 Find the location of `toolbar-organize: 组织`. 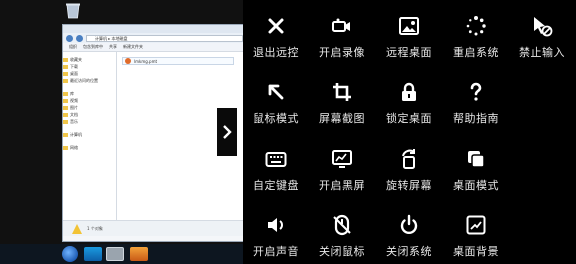

toolbar-organize: 组织 is located at coordinates (73, 47).